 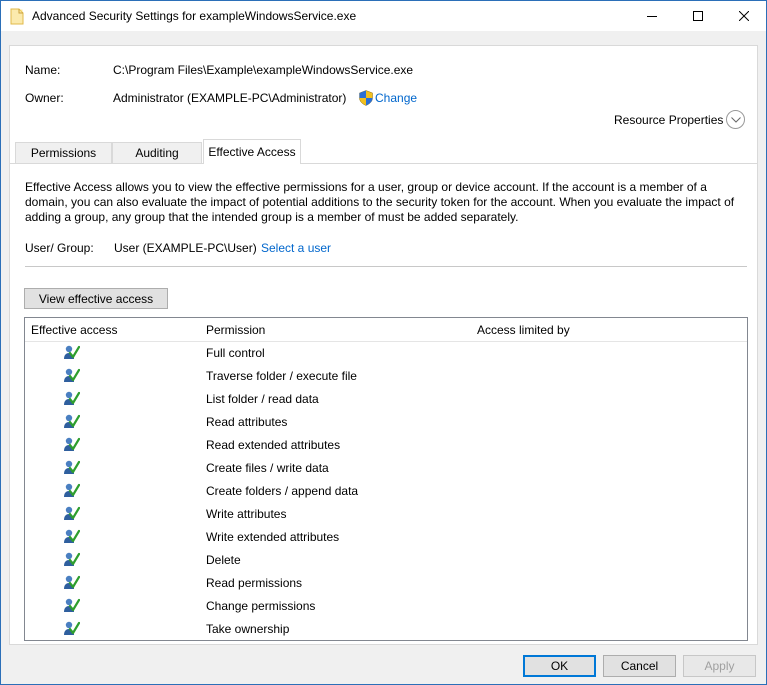 I want to click on permission-name: Full control, so click(x=235, y=353).